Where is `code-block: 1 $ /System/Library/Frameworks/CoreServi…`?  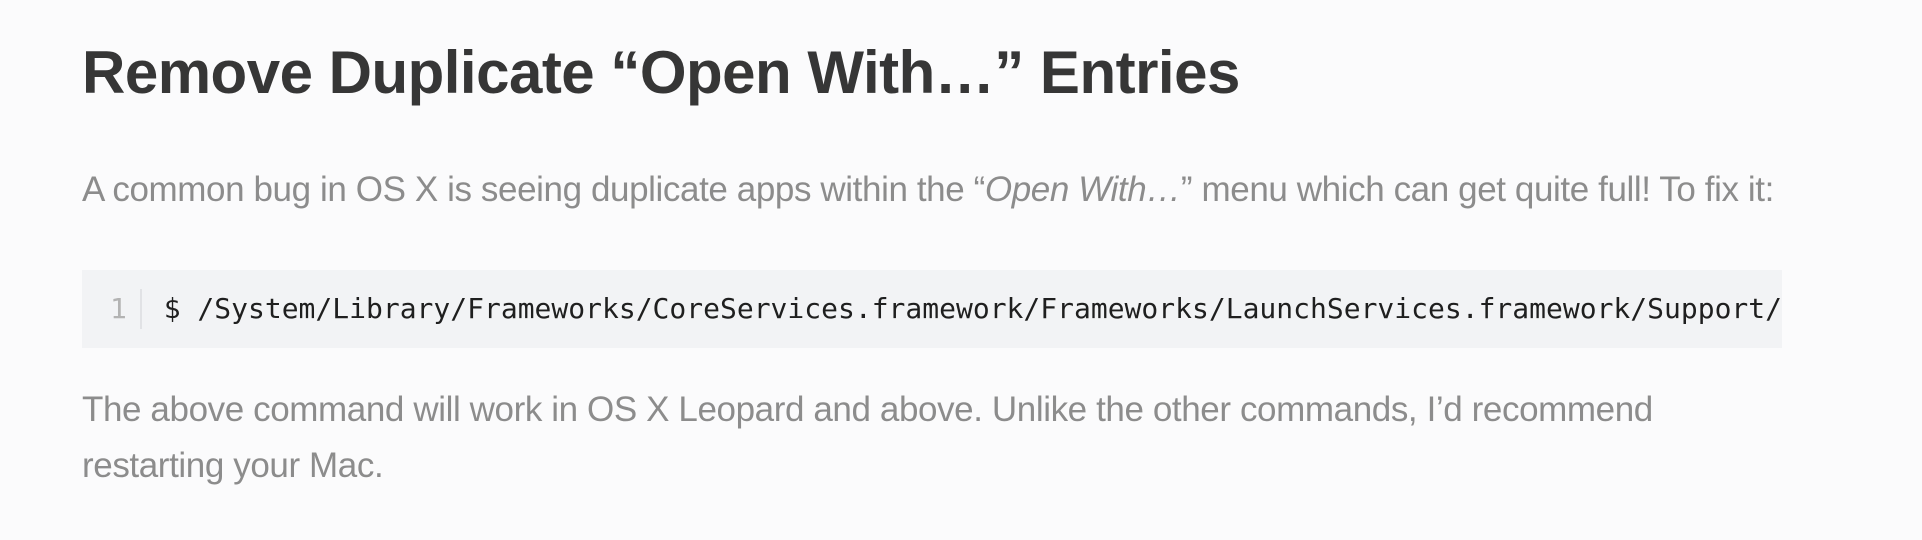
code-block: 1 $ /System/Library/Frameworks/CoreServi… is located at coordinates (932, 309).